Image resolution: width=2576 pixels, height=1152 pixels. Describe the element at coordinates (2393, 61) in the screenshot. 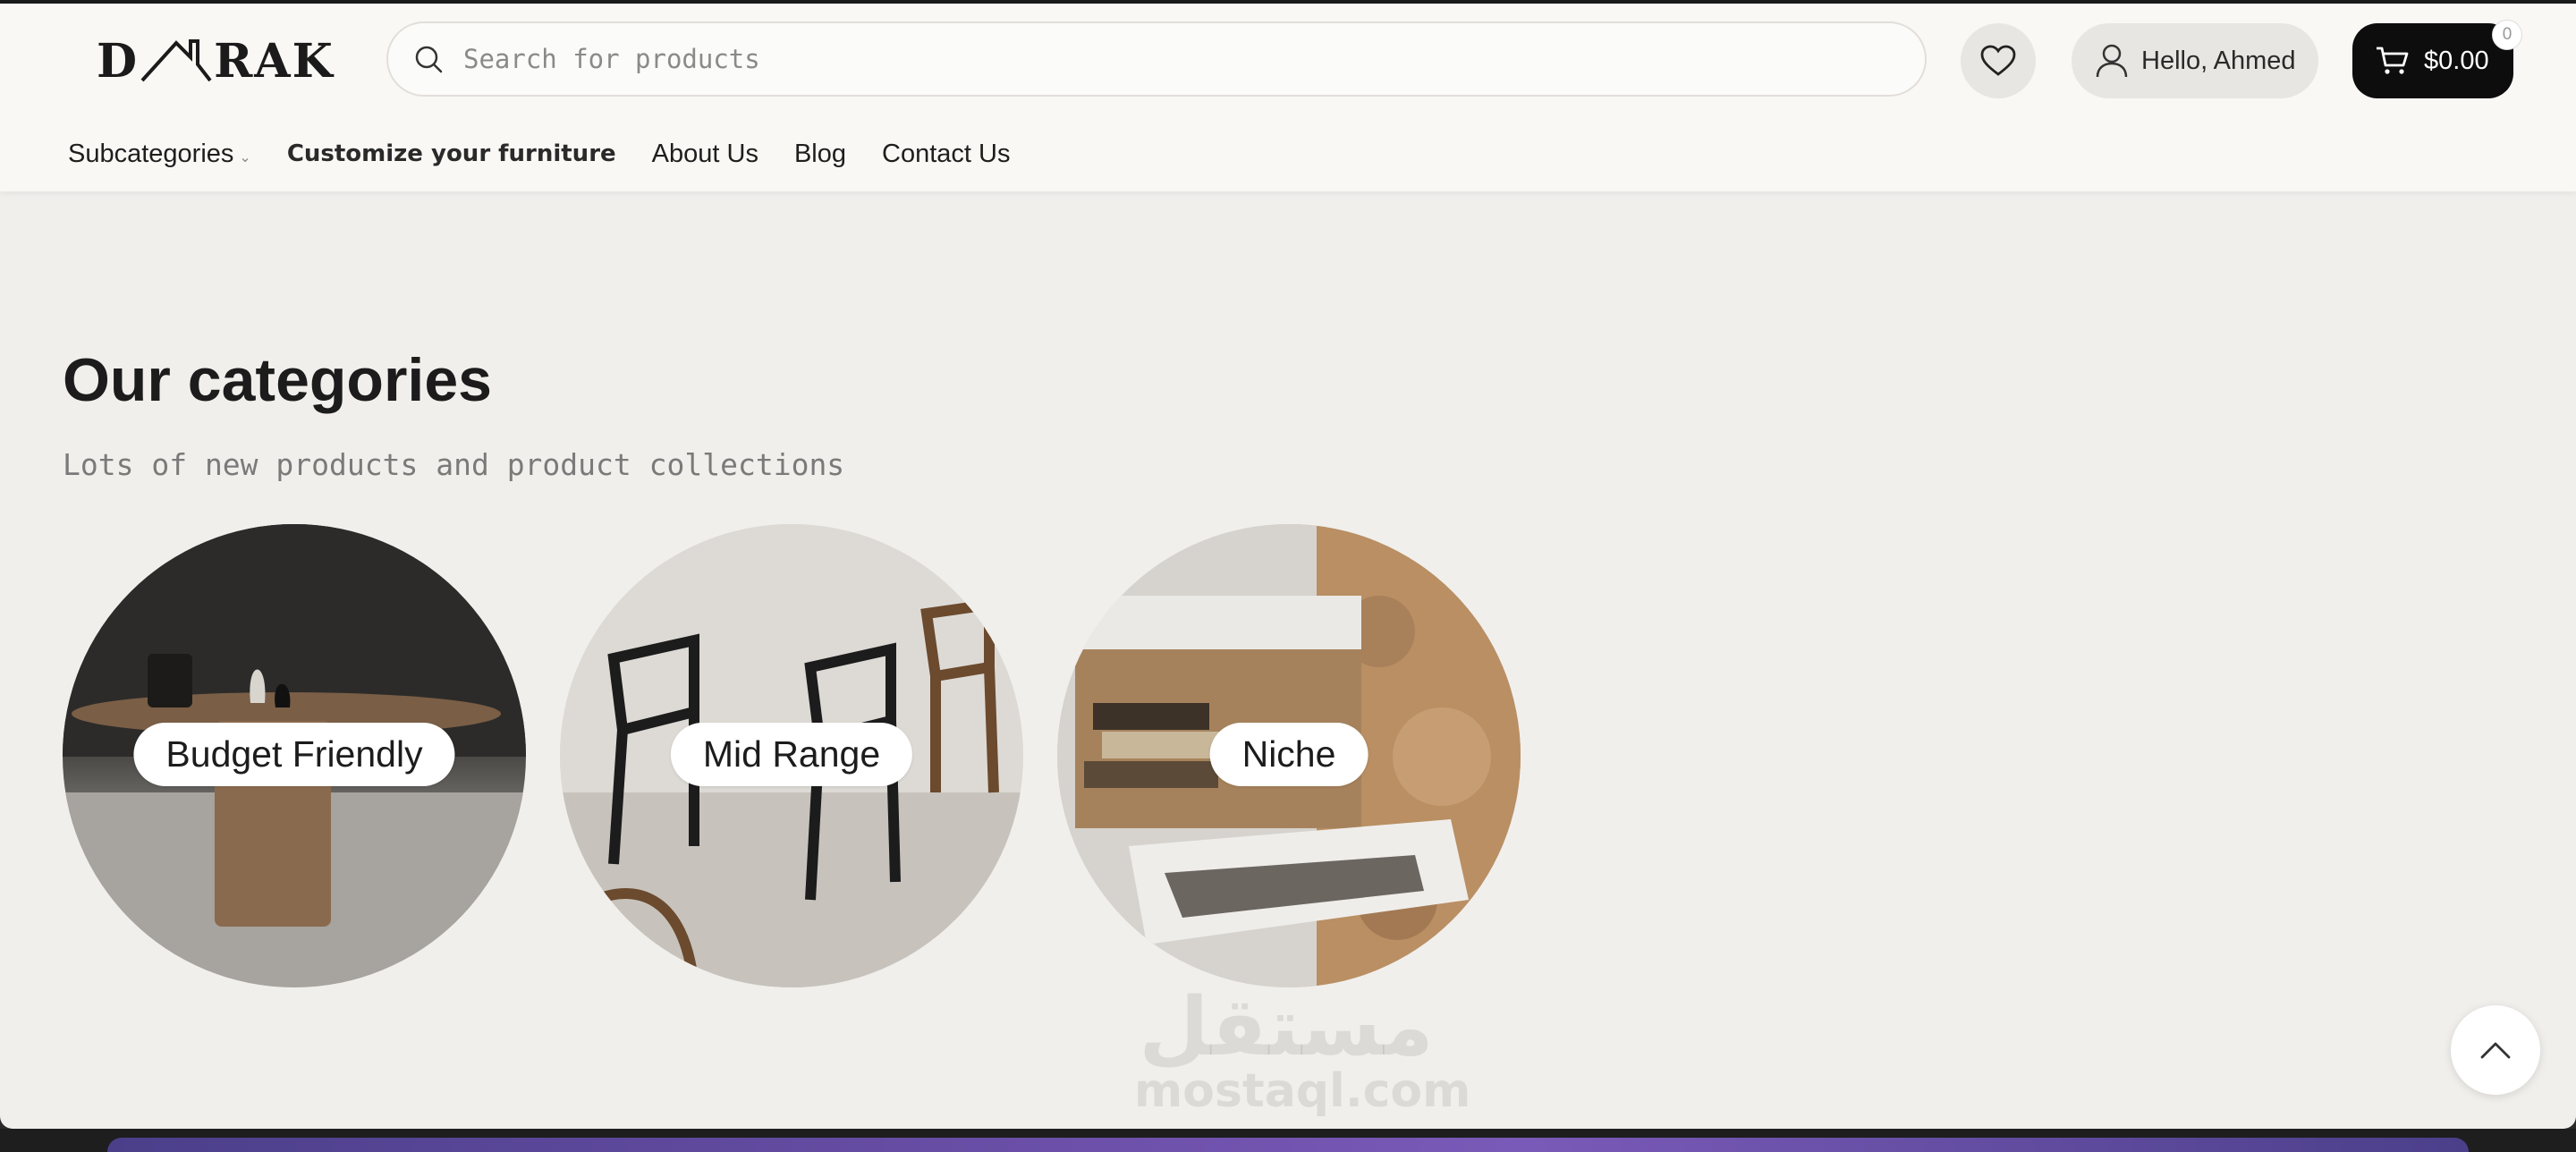

I see `cart-icon` at that location.